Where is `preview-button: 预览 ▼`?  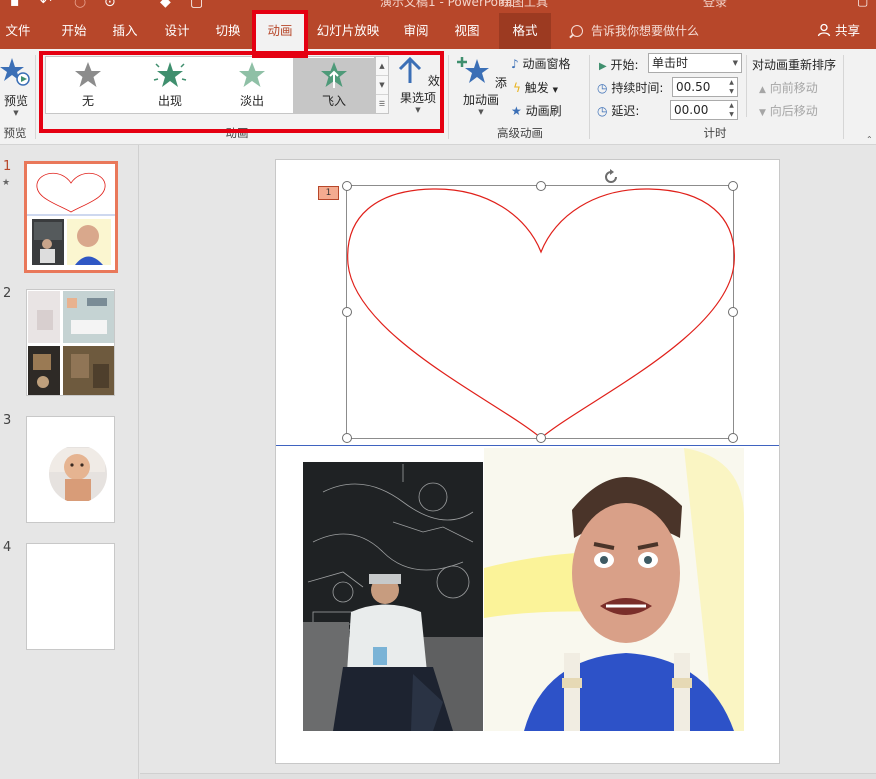 preview-button: 预览 ▼ is located at coordinates (16, 86).